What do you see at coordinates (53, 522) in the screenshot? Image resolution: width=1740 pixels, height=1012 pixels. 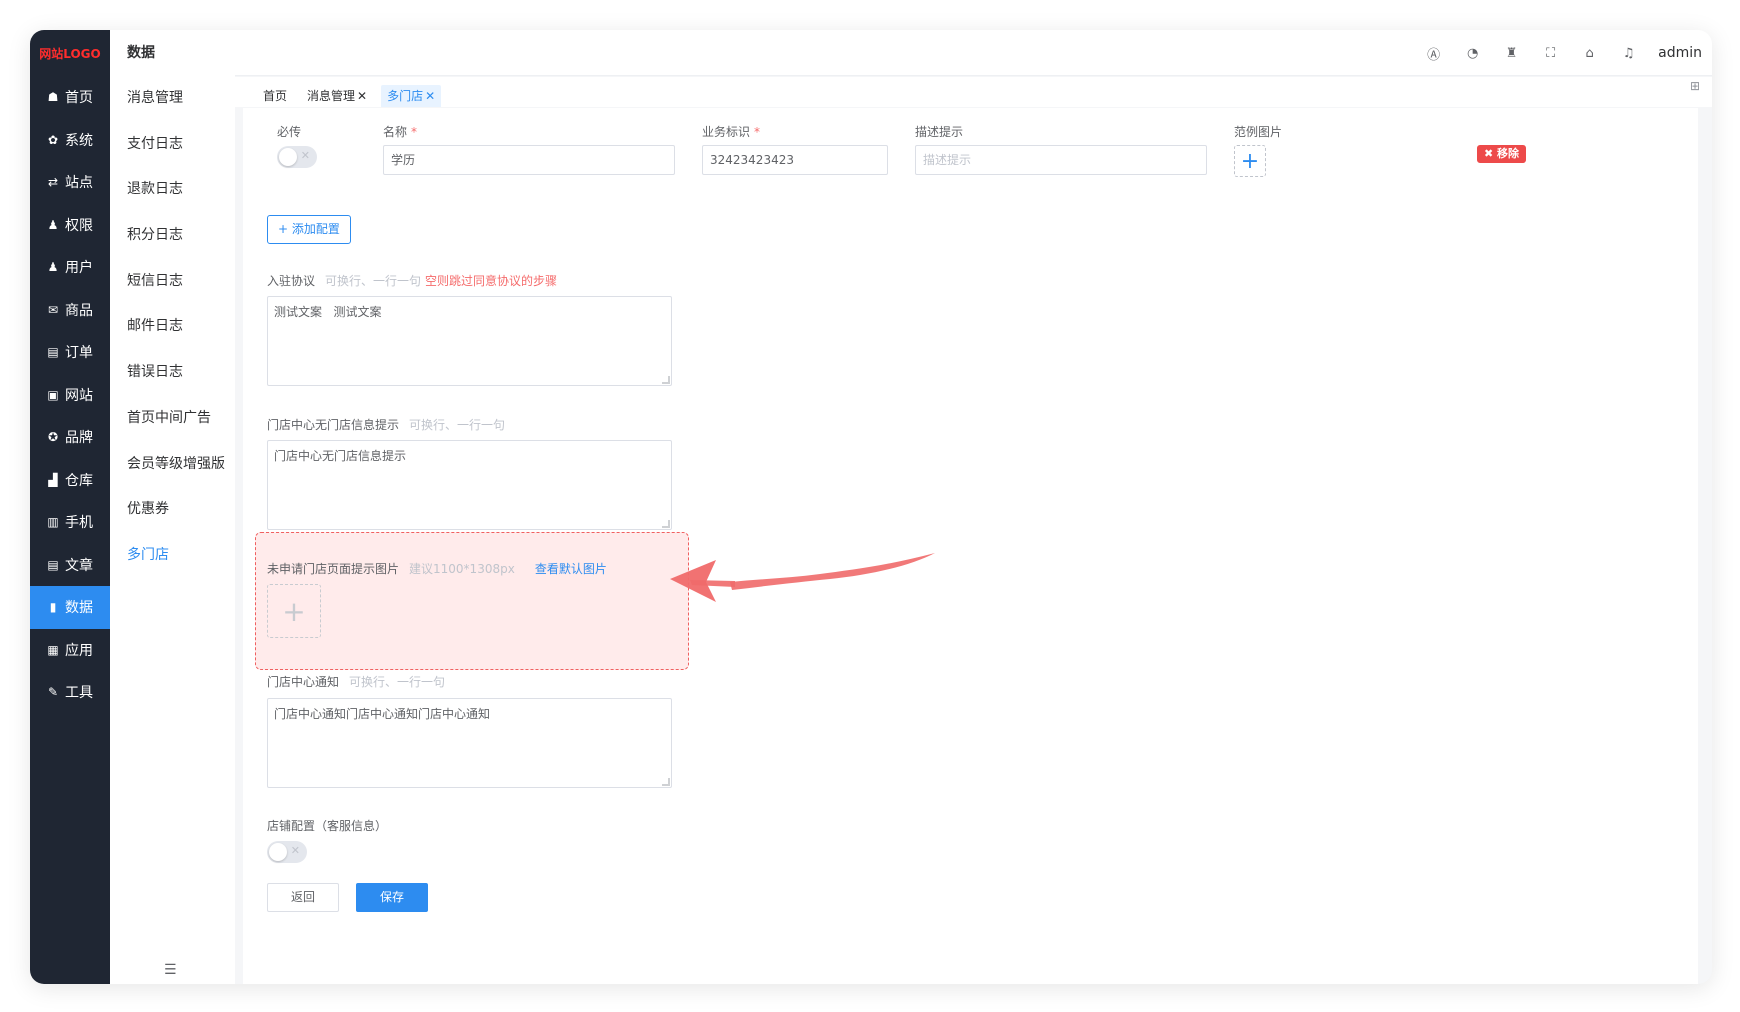 I see `nav-icon: ▥` at bounding box center [53, 522].